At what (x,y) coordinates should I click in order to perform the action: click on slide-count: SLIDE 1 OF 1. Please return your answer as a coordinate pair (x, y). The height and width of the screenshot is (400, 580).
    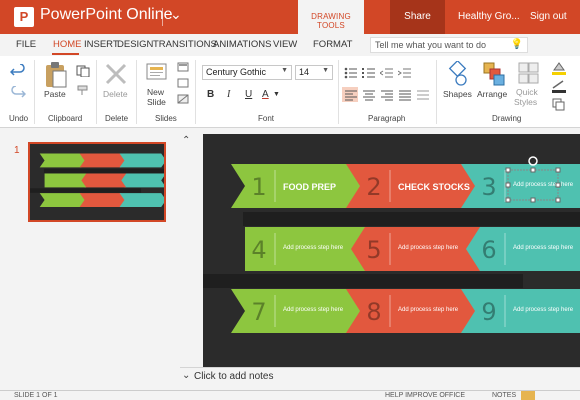
    Looking at the image, I should click on (36, 395).